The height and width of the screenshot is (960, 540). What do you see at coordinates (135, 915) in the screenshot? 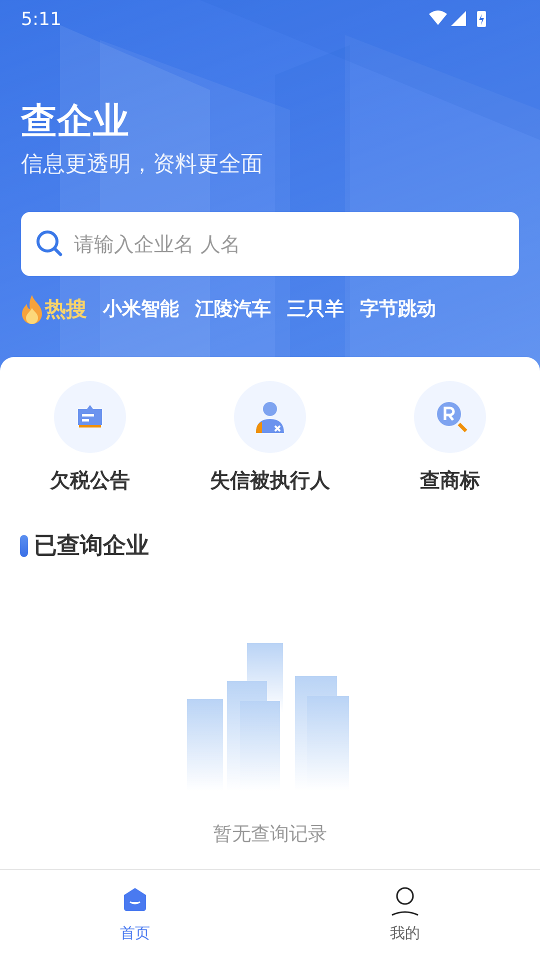
I see `nav-tab: 首页` at bounding box center [135, 915].